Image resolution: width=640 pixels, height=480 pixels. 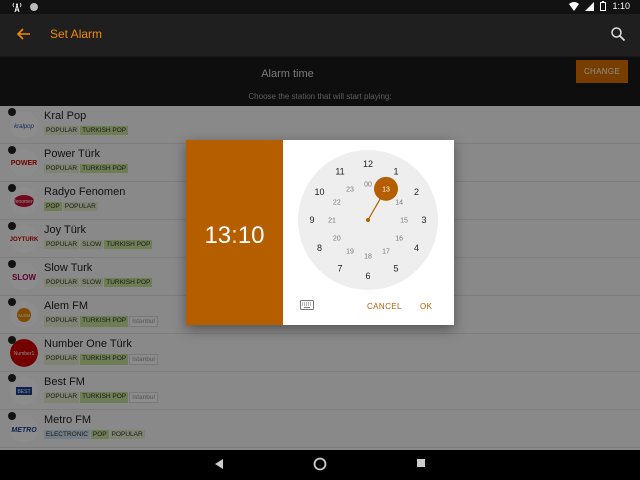 What do you see at coordinates (386, 189) in the screenshot?
I see `clock-hour-inner: 13` at bounding box center [386, 189].